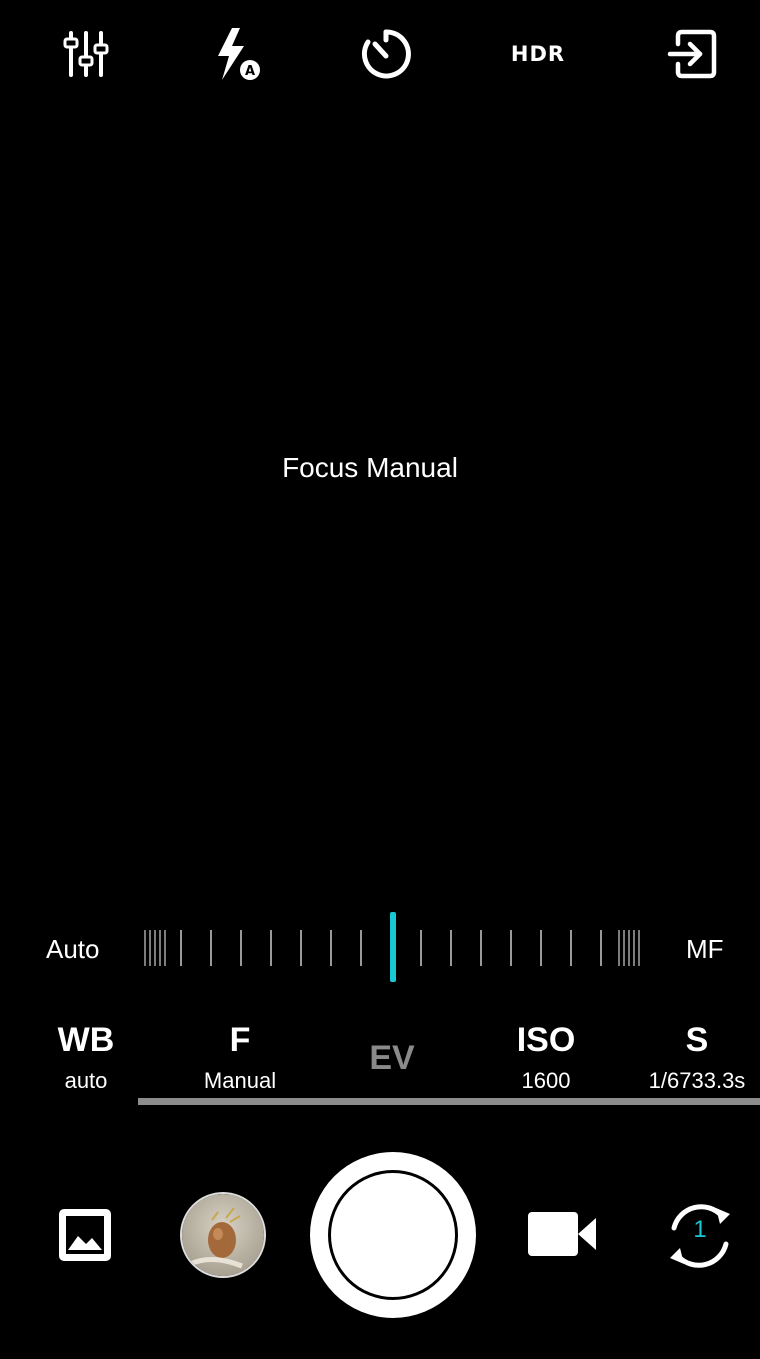 Image resolution: width=760 pixels, height=1359 pixels. Describe the element at coordinates (546, 1080) in the screenshot. I see `param-iso-value: 1600` at that location.